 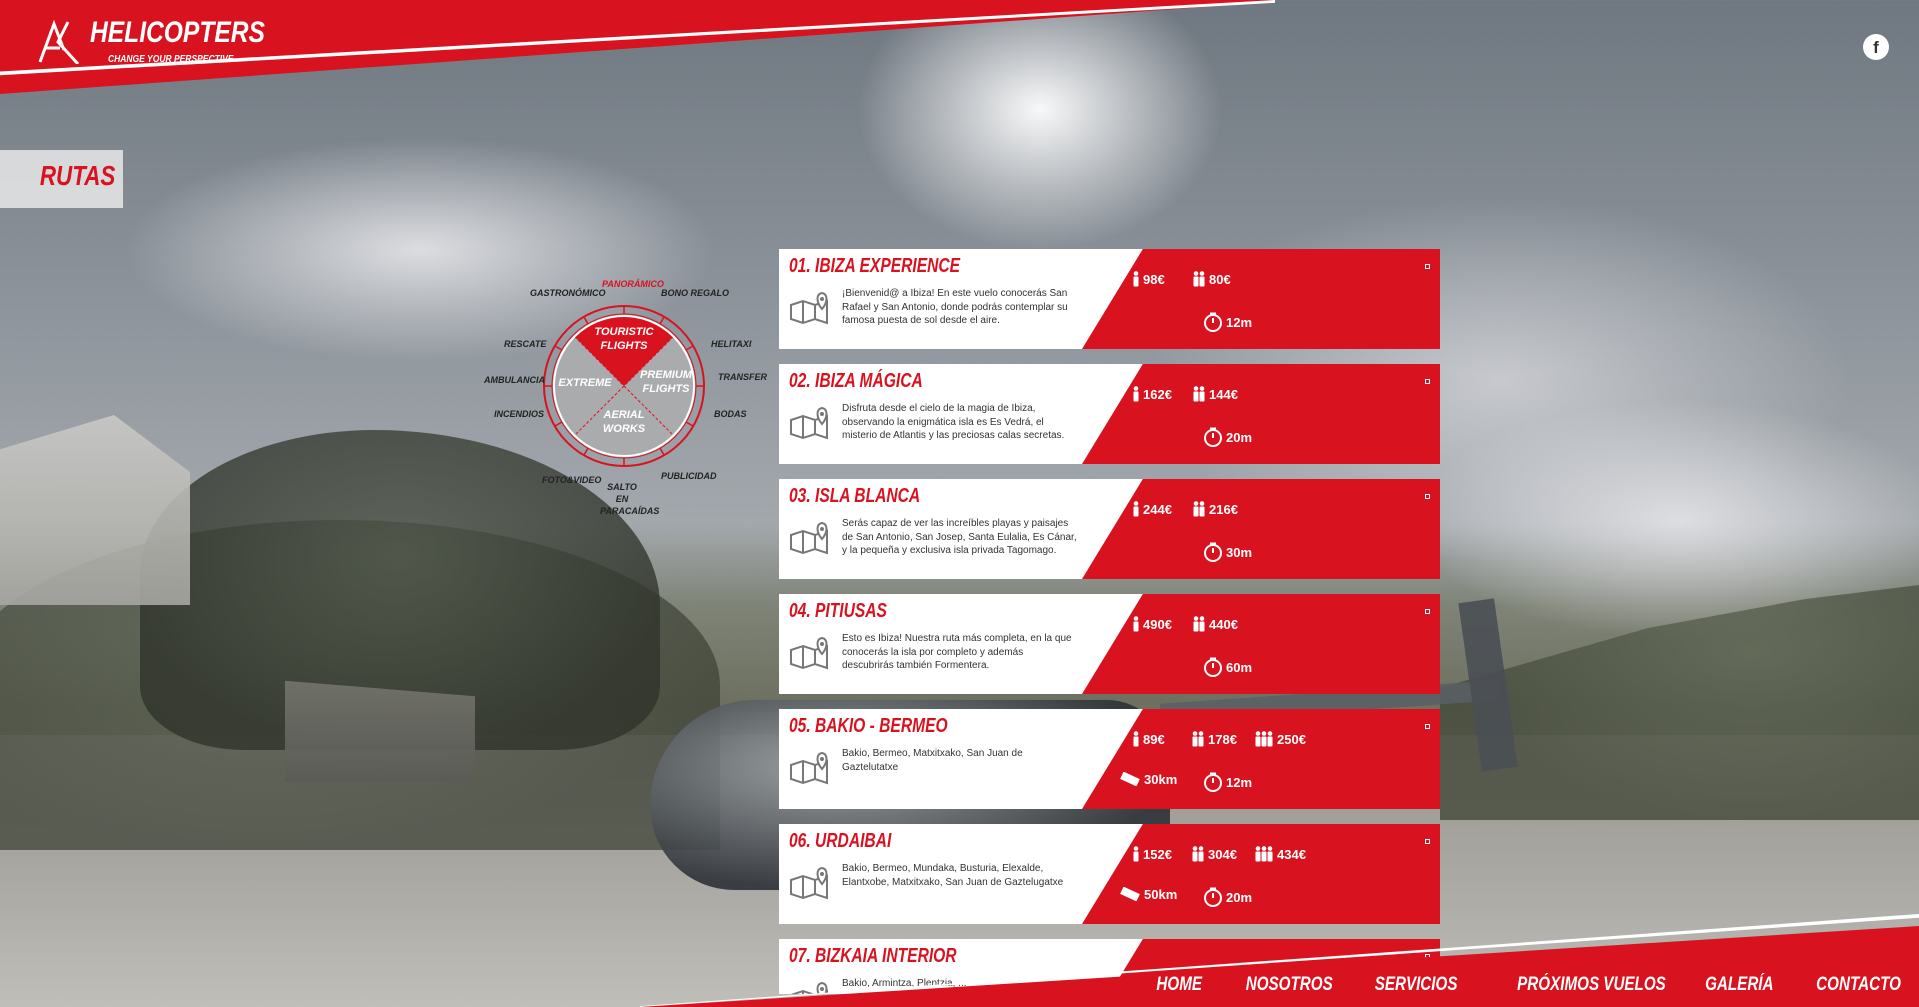 What do you see at coordinates (1739, 985) in the screenshot?
I see `nav-galeria: GALERÍA` at bounding box center [1739, 985].